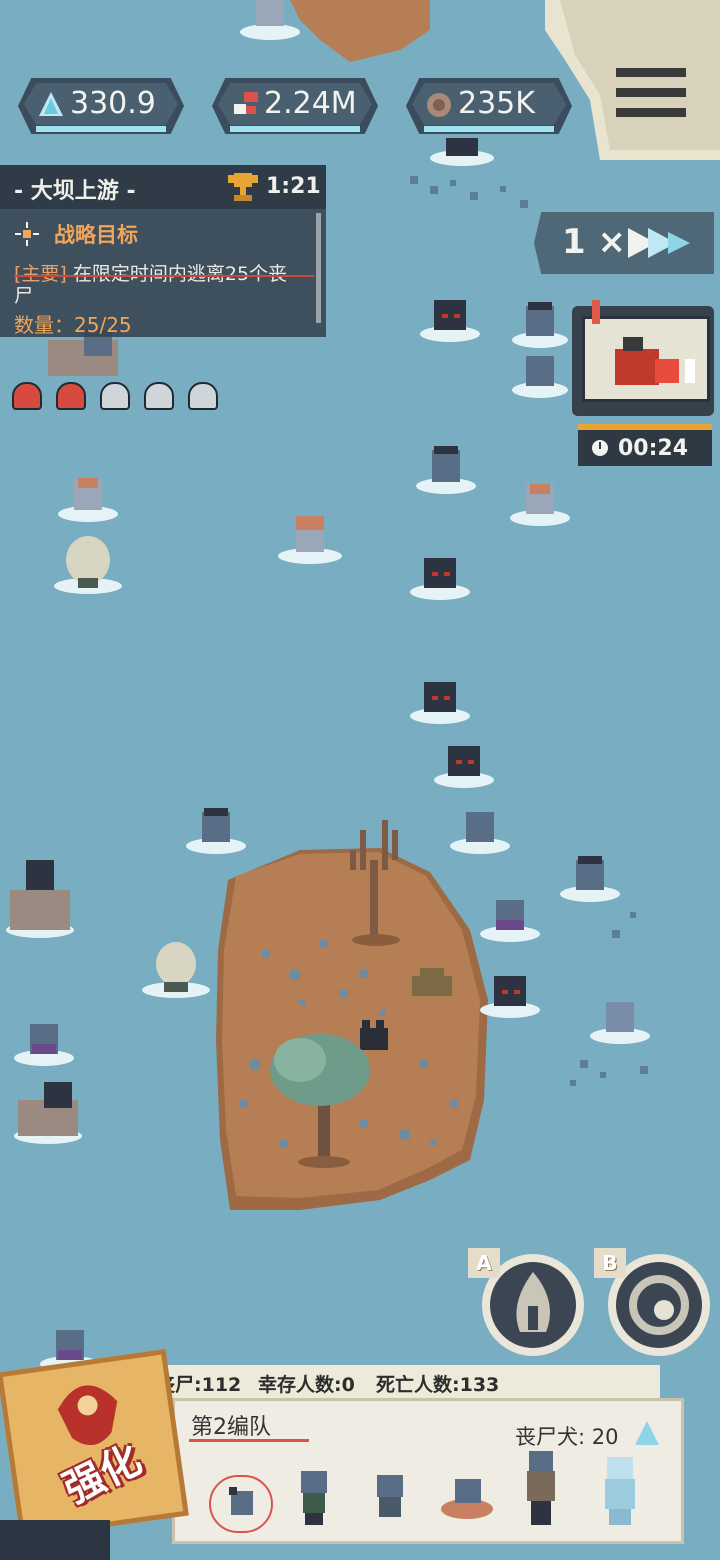 The image size is (720, 1560). What do you see at coordinates (40, 274) in the screenshot?
I see `task-tag: [主要]` at bounding box center [40, 274].